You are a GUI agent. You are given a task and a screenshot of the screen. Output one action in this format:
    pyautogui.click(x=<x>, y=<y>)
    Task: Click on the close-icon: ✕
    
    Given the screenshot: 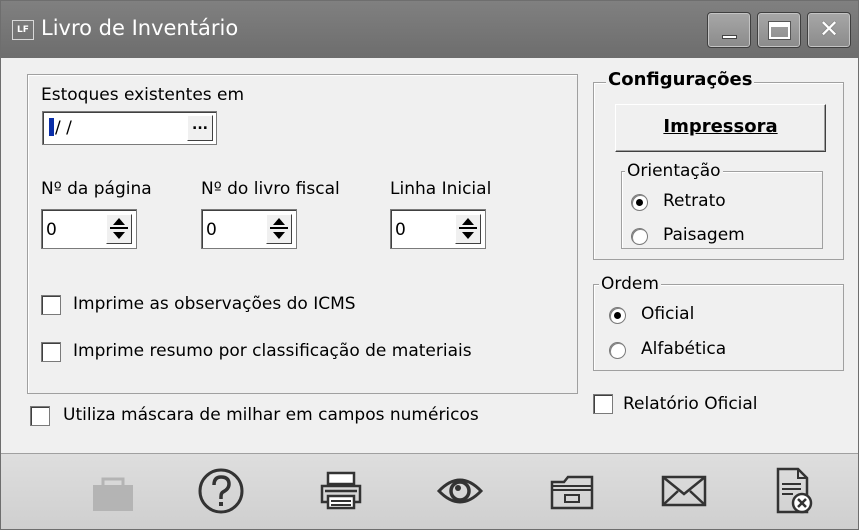 What is the action you would take?
    pyautogui.click(x=829, y=29)
    